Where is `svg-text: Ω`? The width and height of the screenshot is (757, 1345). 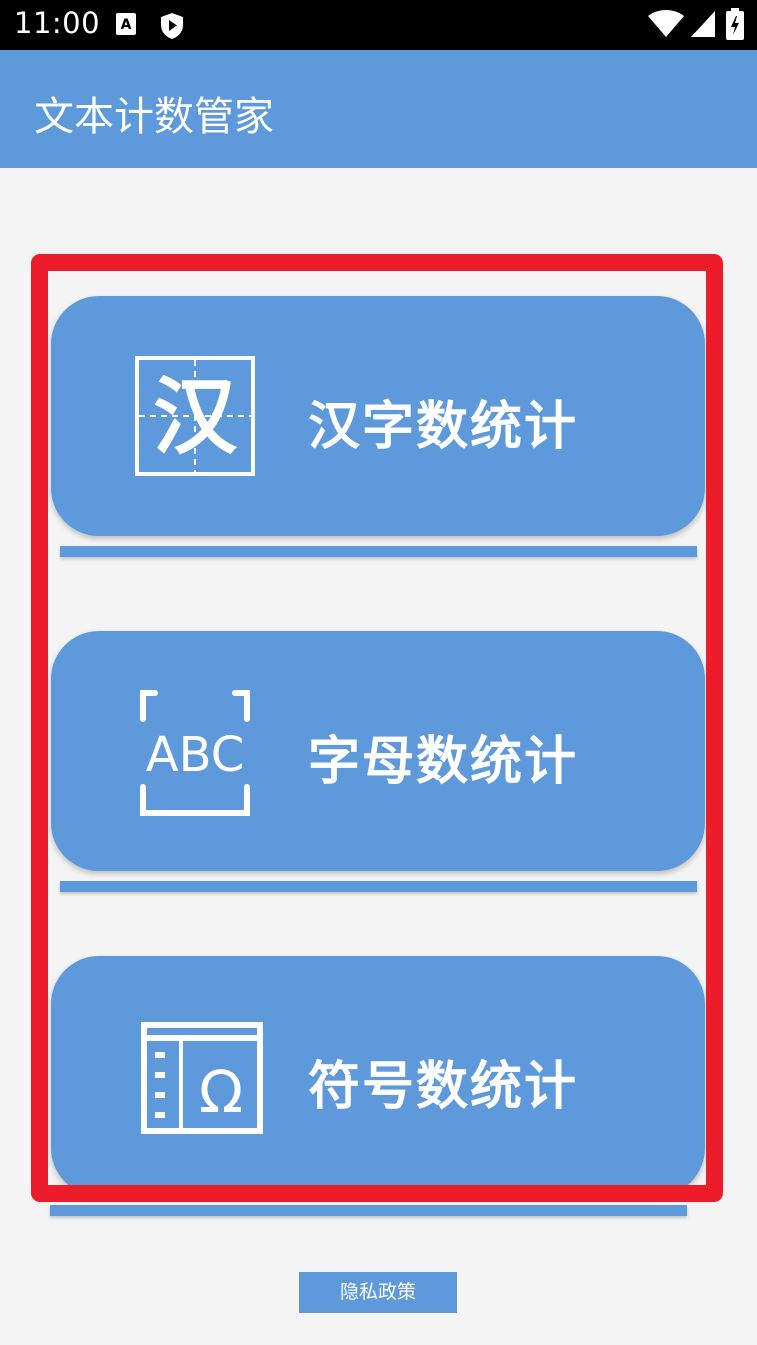
svg-text: Ω is located at coordinates (221, 1092).